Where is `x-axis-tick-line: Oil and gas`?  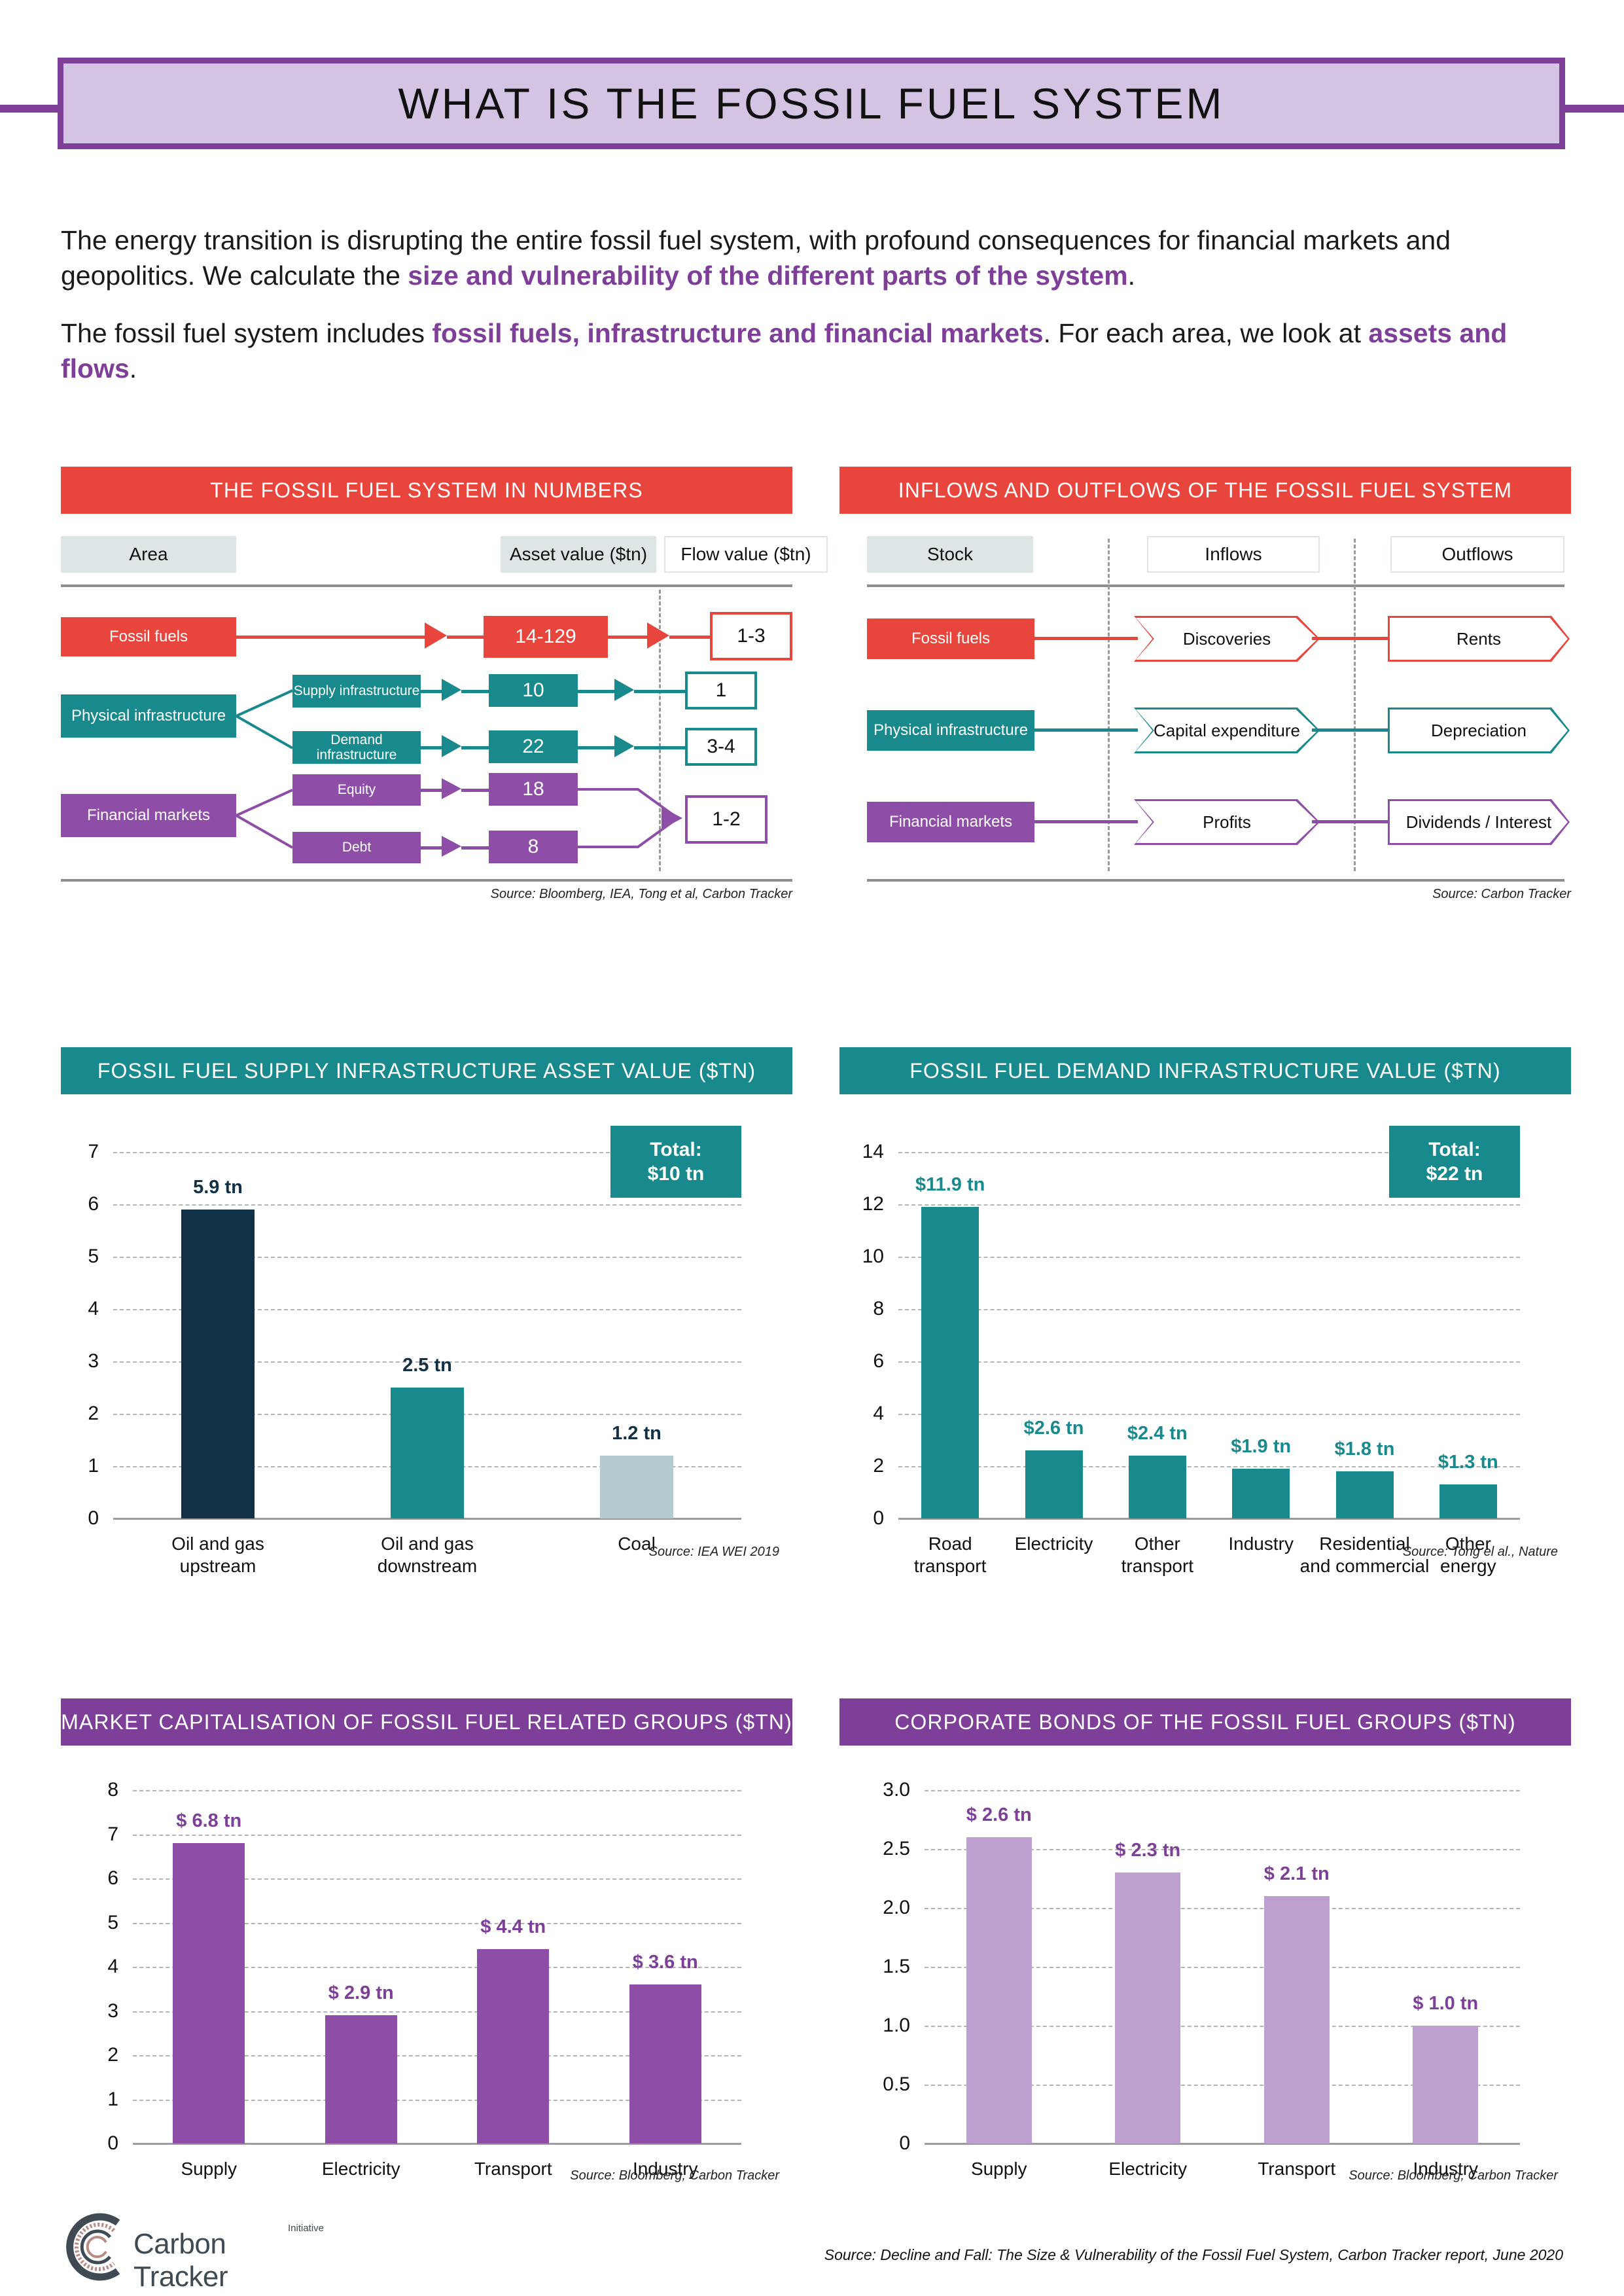 x-axis-tick-line: Oil and gas is located at coordinates (217, 1544).